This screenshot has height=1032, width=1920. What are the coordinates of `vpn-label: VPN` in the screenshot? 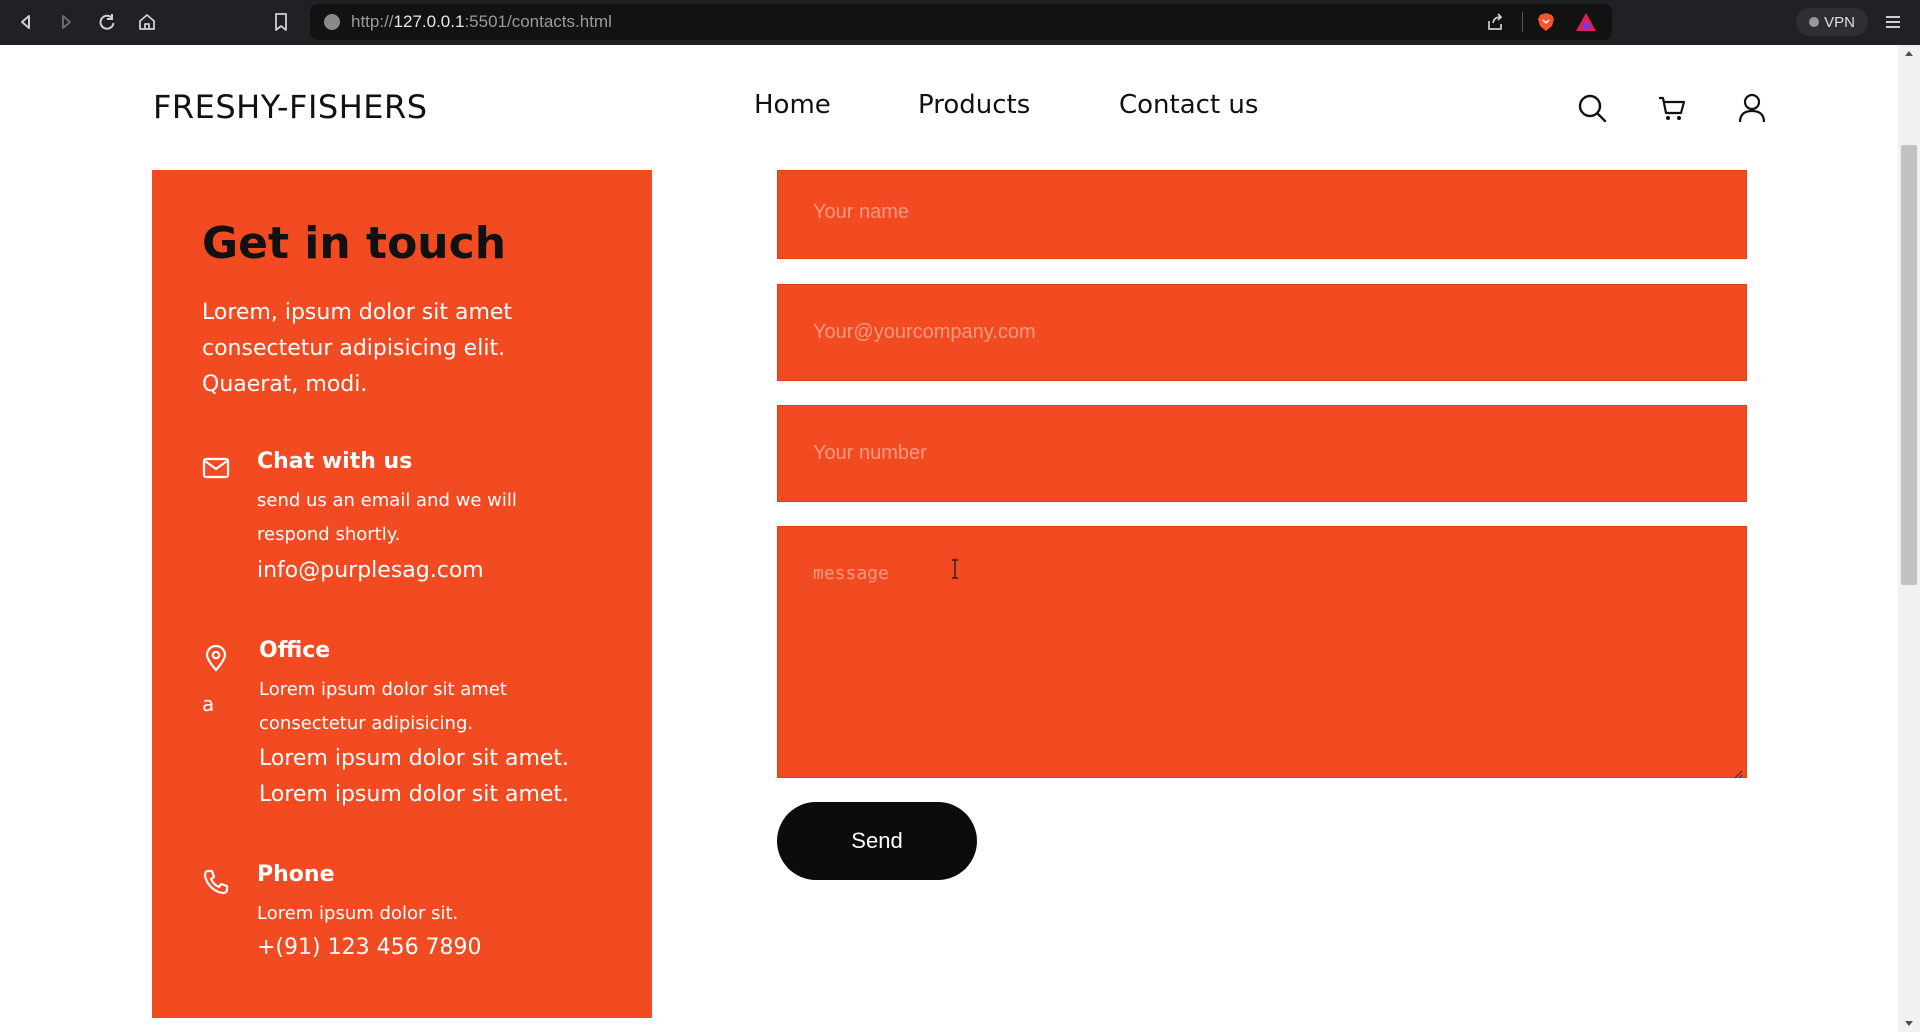 It's located at (1839, 22).